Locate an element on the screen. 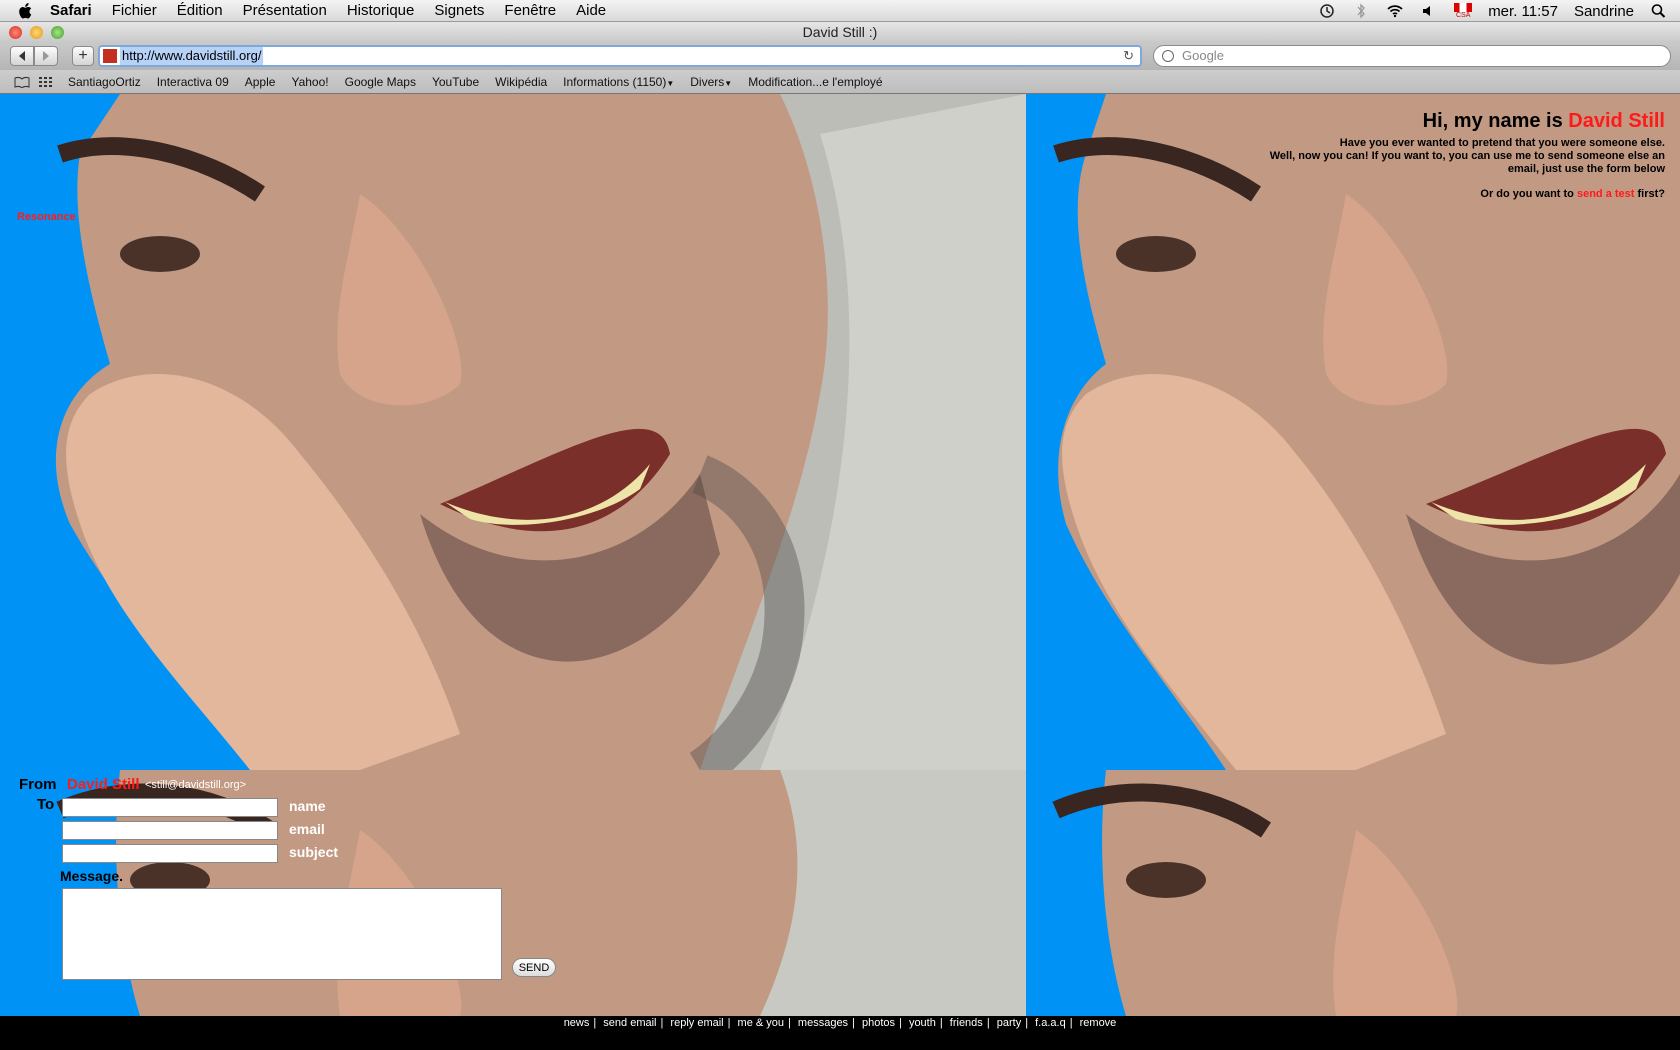 The height and width of the screenshot is (1050, 1680). footer-link-messages: messages is located at coordinates (823, 1023).